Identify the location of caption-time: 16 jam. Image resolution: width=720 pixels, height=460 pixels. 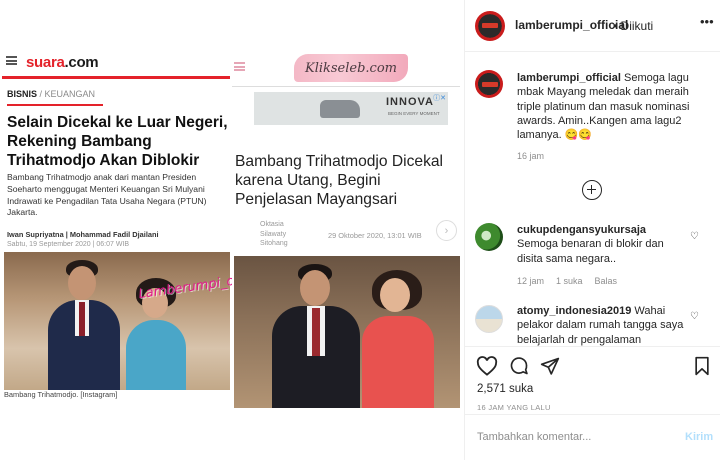
(531, 156).